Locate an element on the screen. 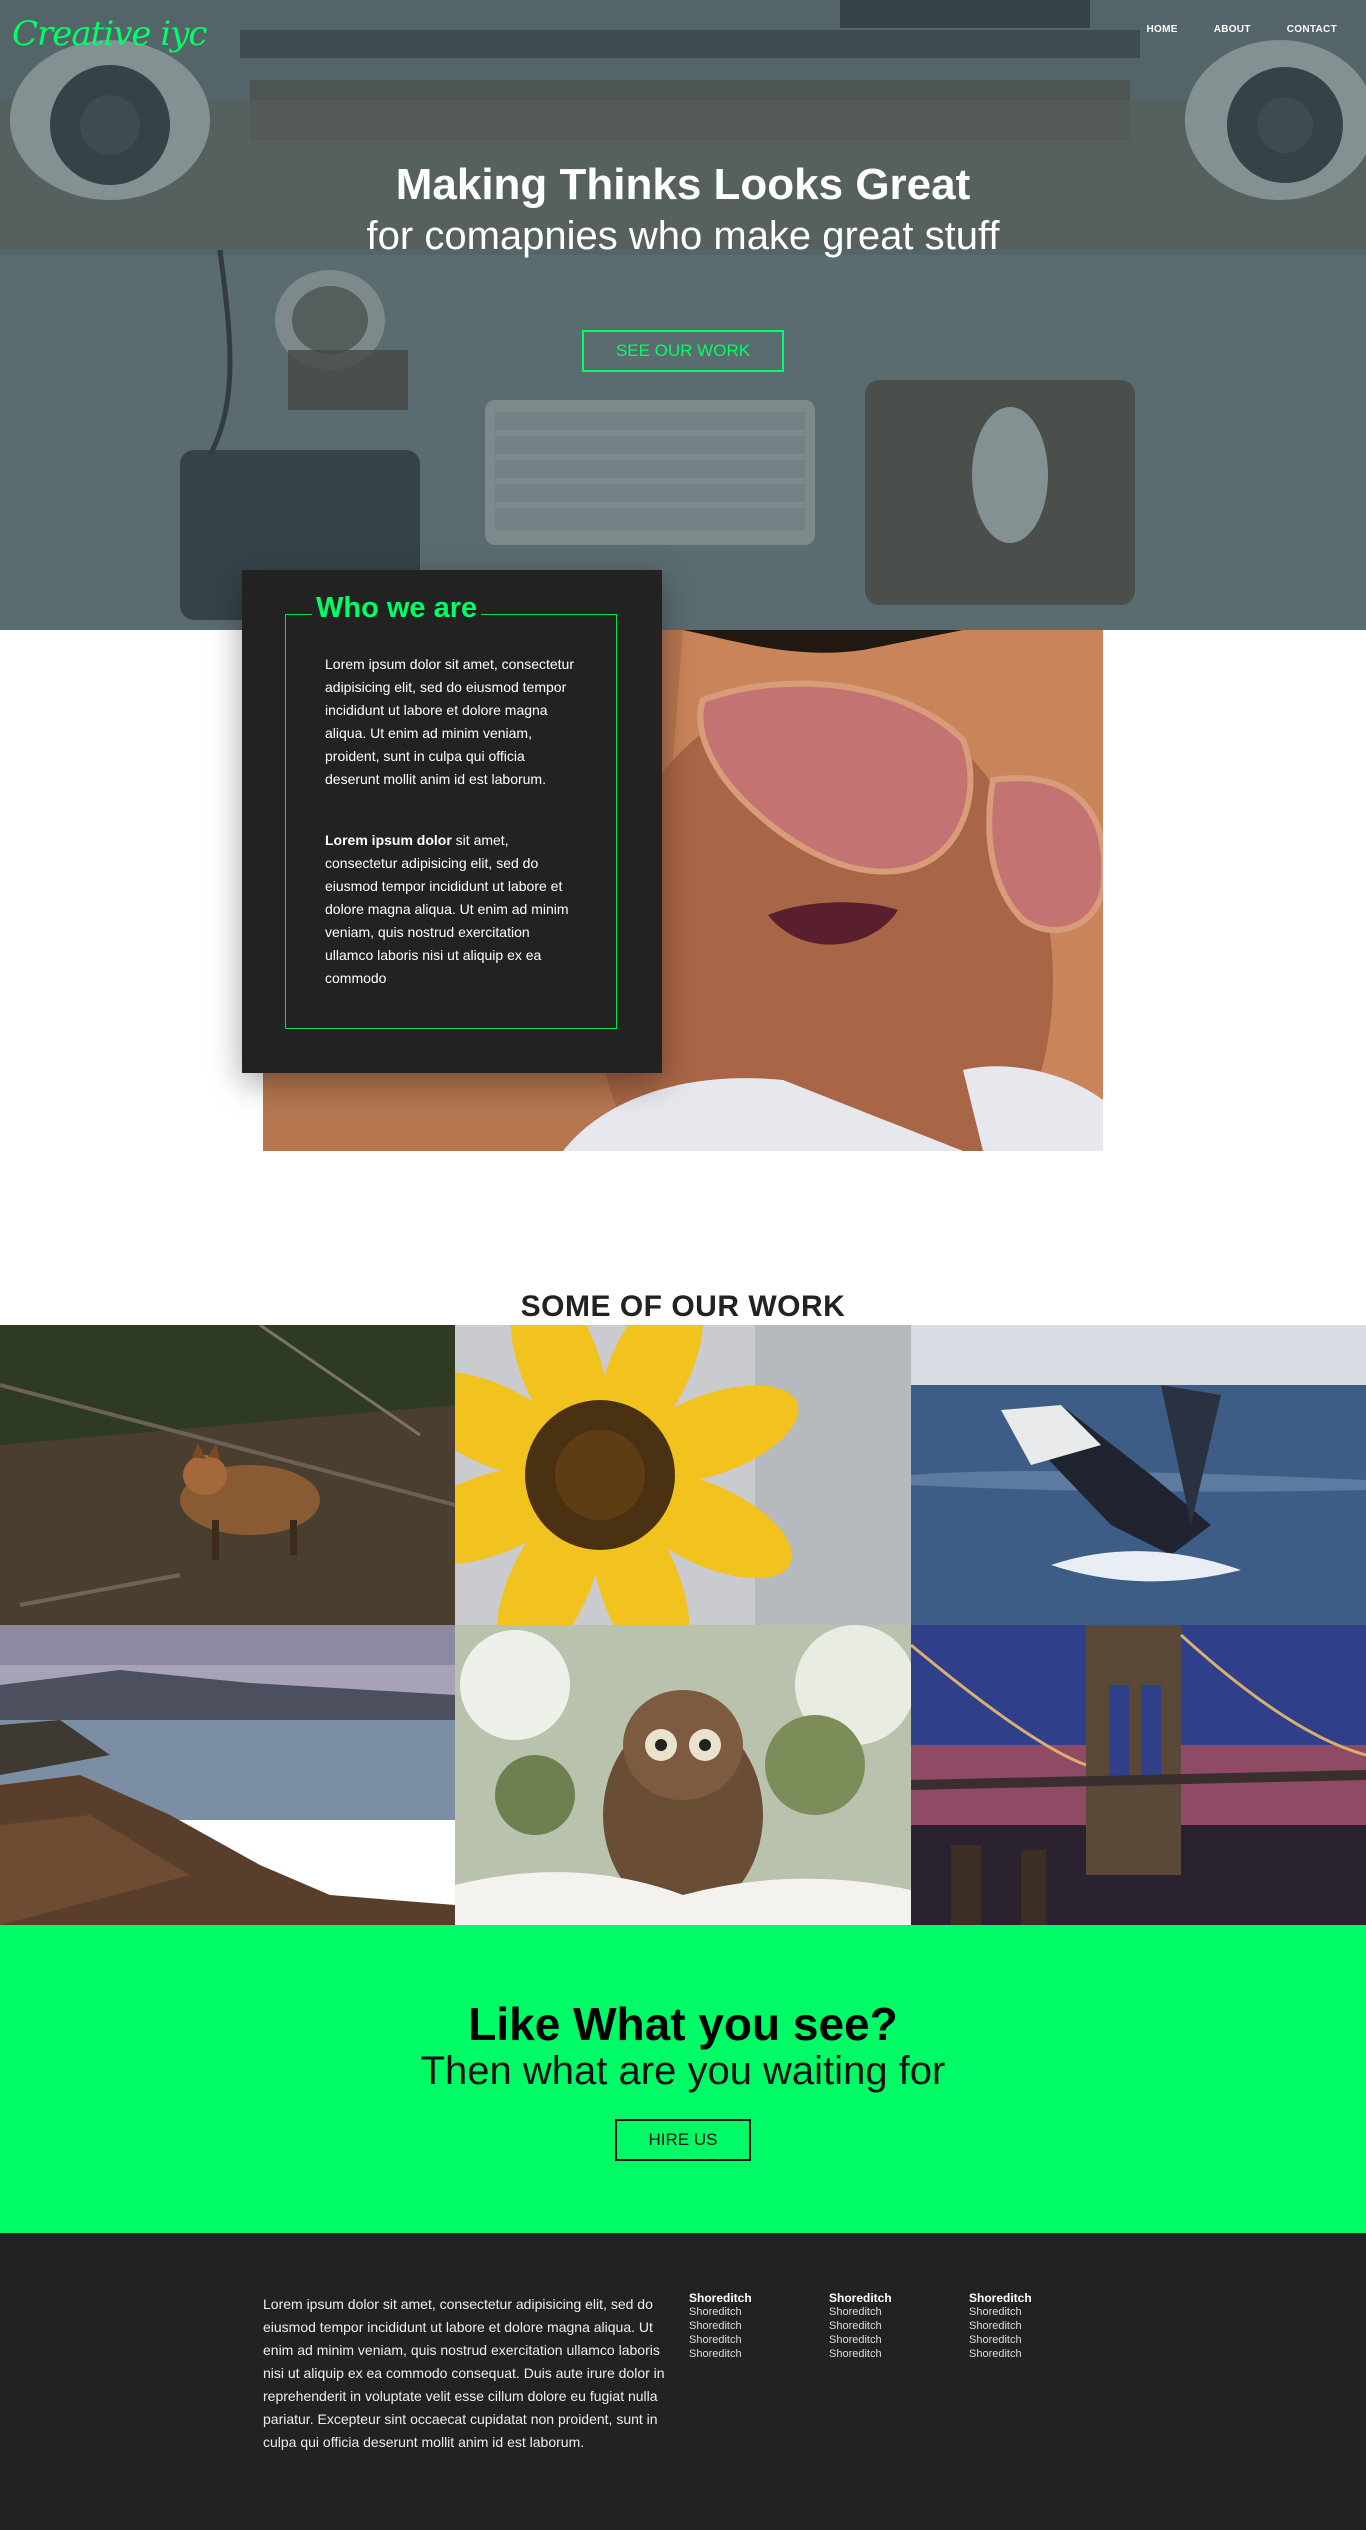  main-nav: HOME ABOUT CONTACT is located at coordinates (1241, 29).